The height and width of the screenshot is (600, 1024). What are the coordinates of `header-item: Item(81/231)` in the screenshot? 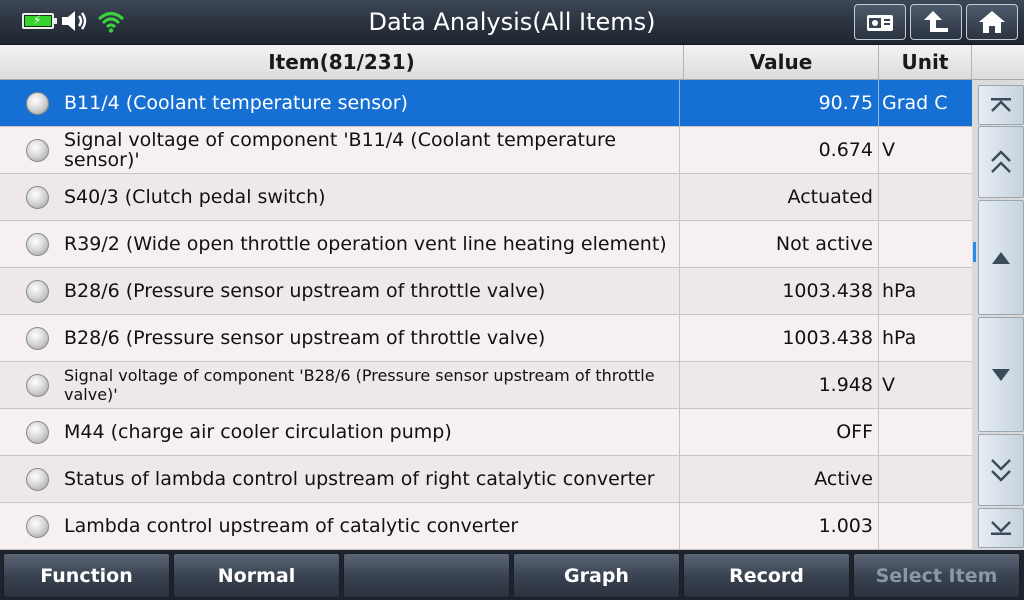 It's located at (342, 62).